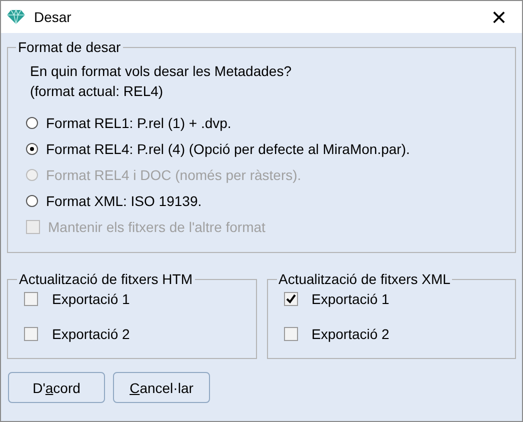 The image size is (523, 422). I want to click on close-button: ×, so click(499, 17).